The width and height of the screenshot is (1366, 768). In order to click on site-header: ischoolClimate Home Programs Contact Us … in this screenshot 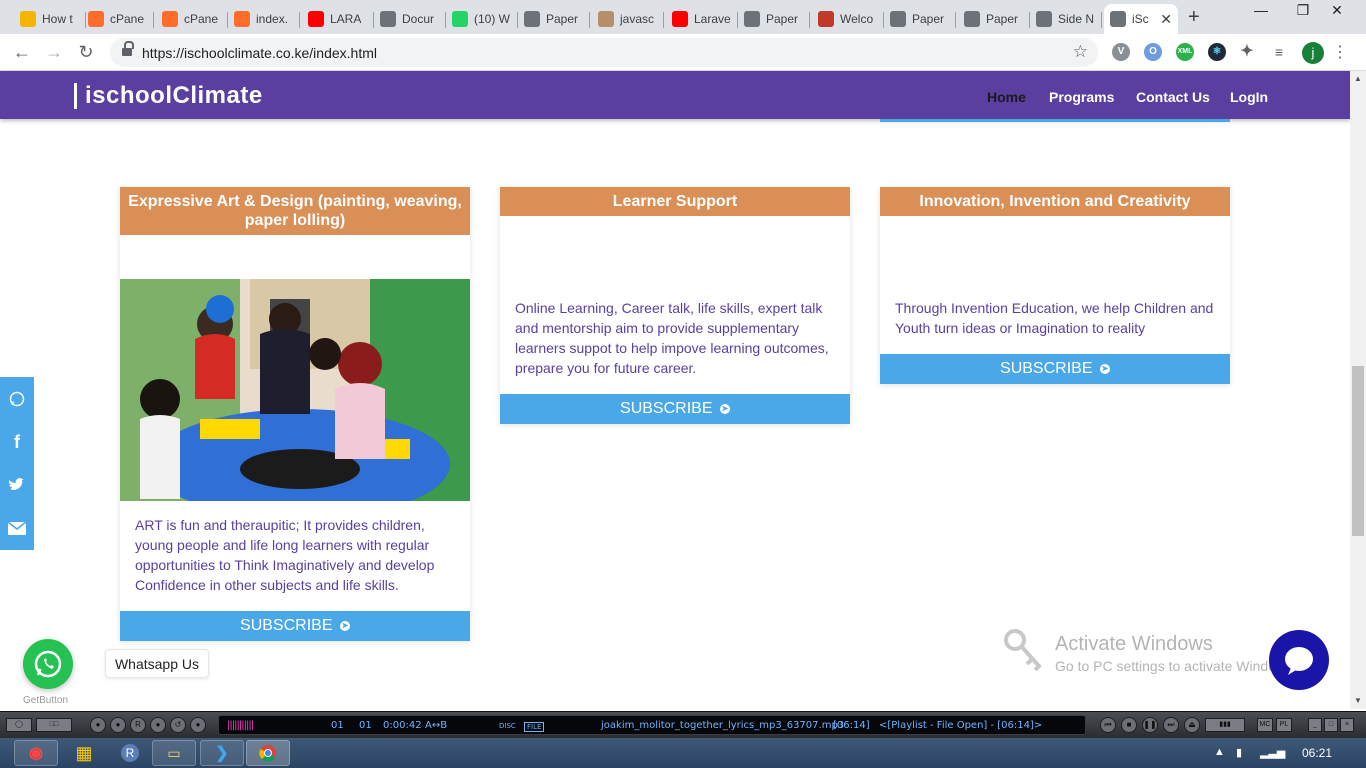, I will do `click(675, 95)`.